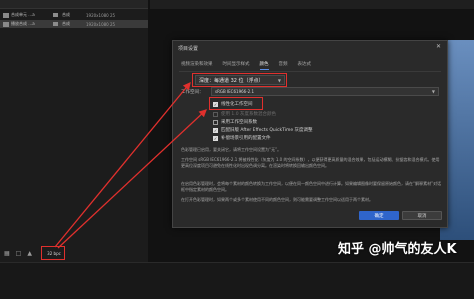  I want to click on scene-profile-checkbox: ✓ 补偿场景引用的配置文件, so click(242, 138).